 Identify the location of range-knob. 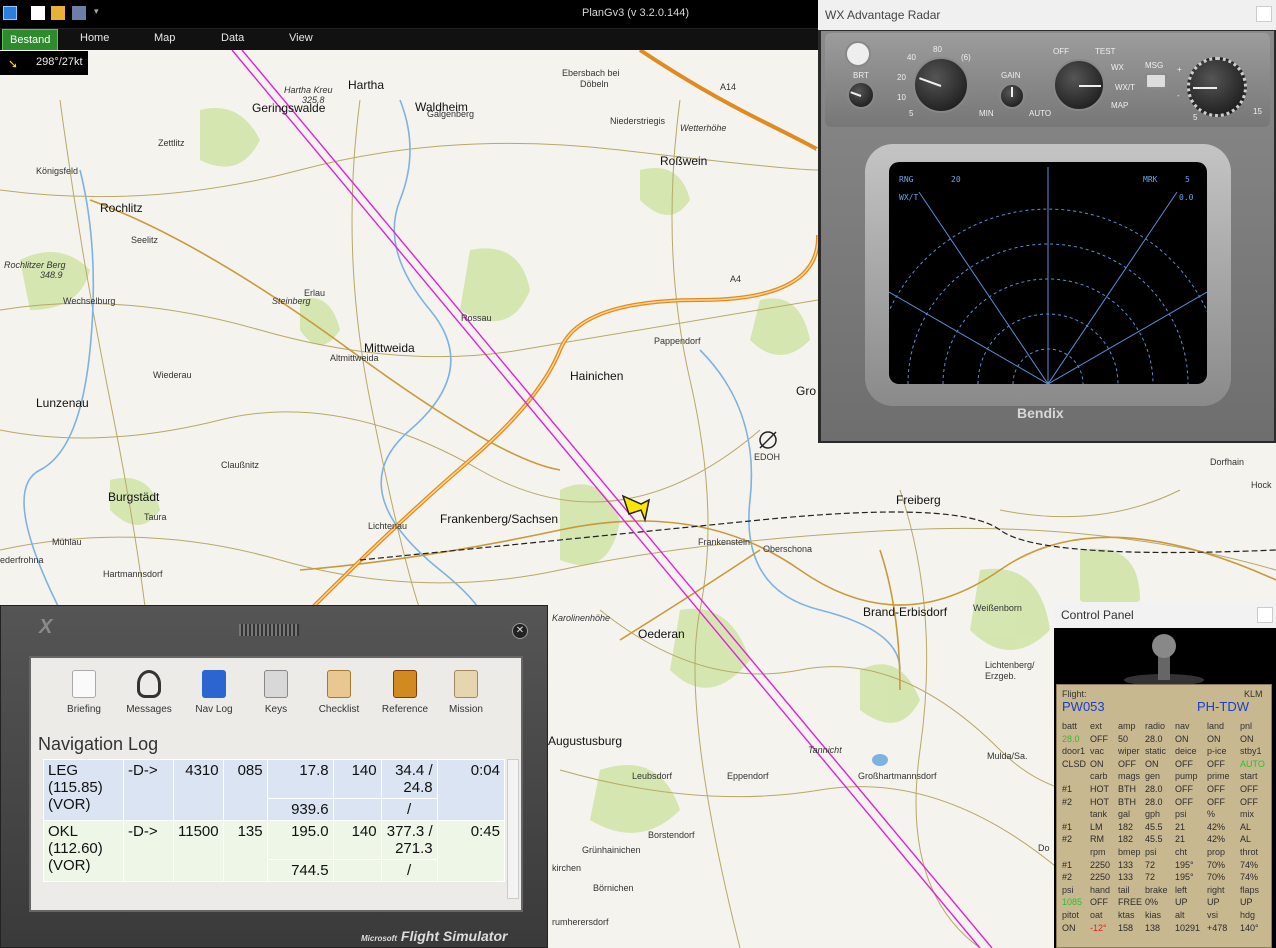
(941, 85).